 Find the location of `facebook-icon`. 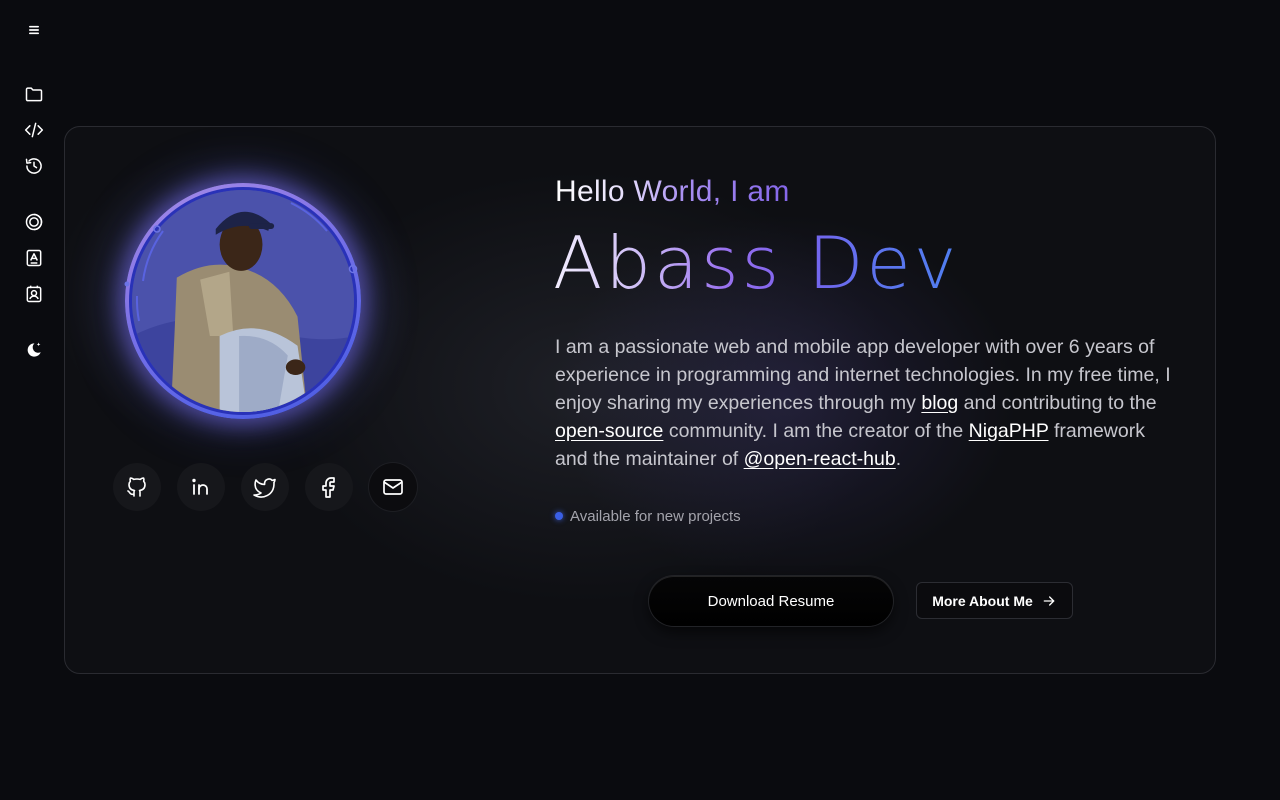

facebook-icon is located at coordinates (328, 487).